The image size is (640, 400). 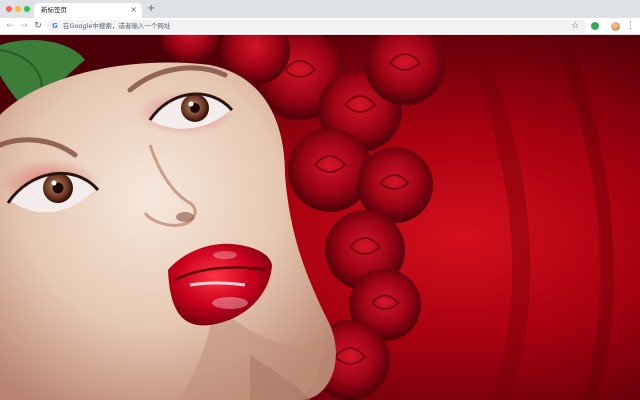 I want to click on reload-button: ↻, so click(x=38, y=26).